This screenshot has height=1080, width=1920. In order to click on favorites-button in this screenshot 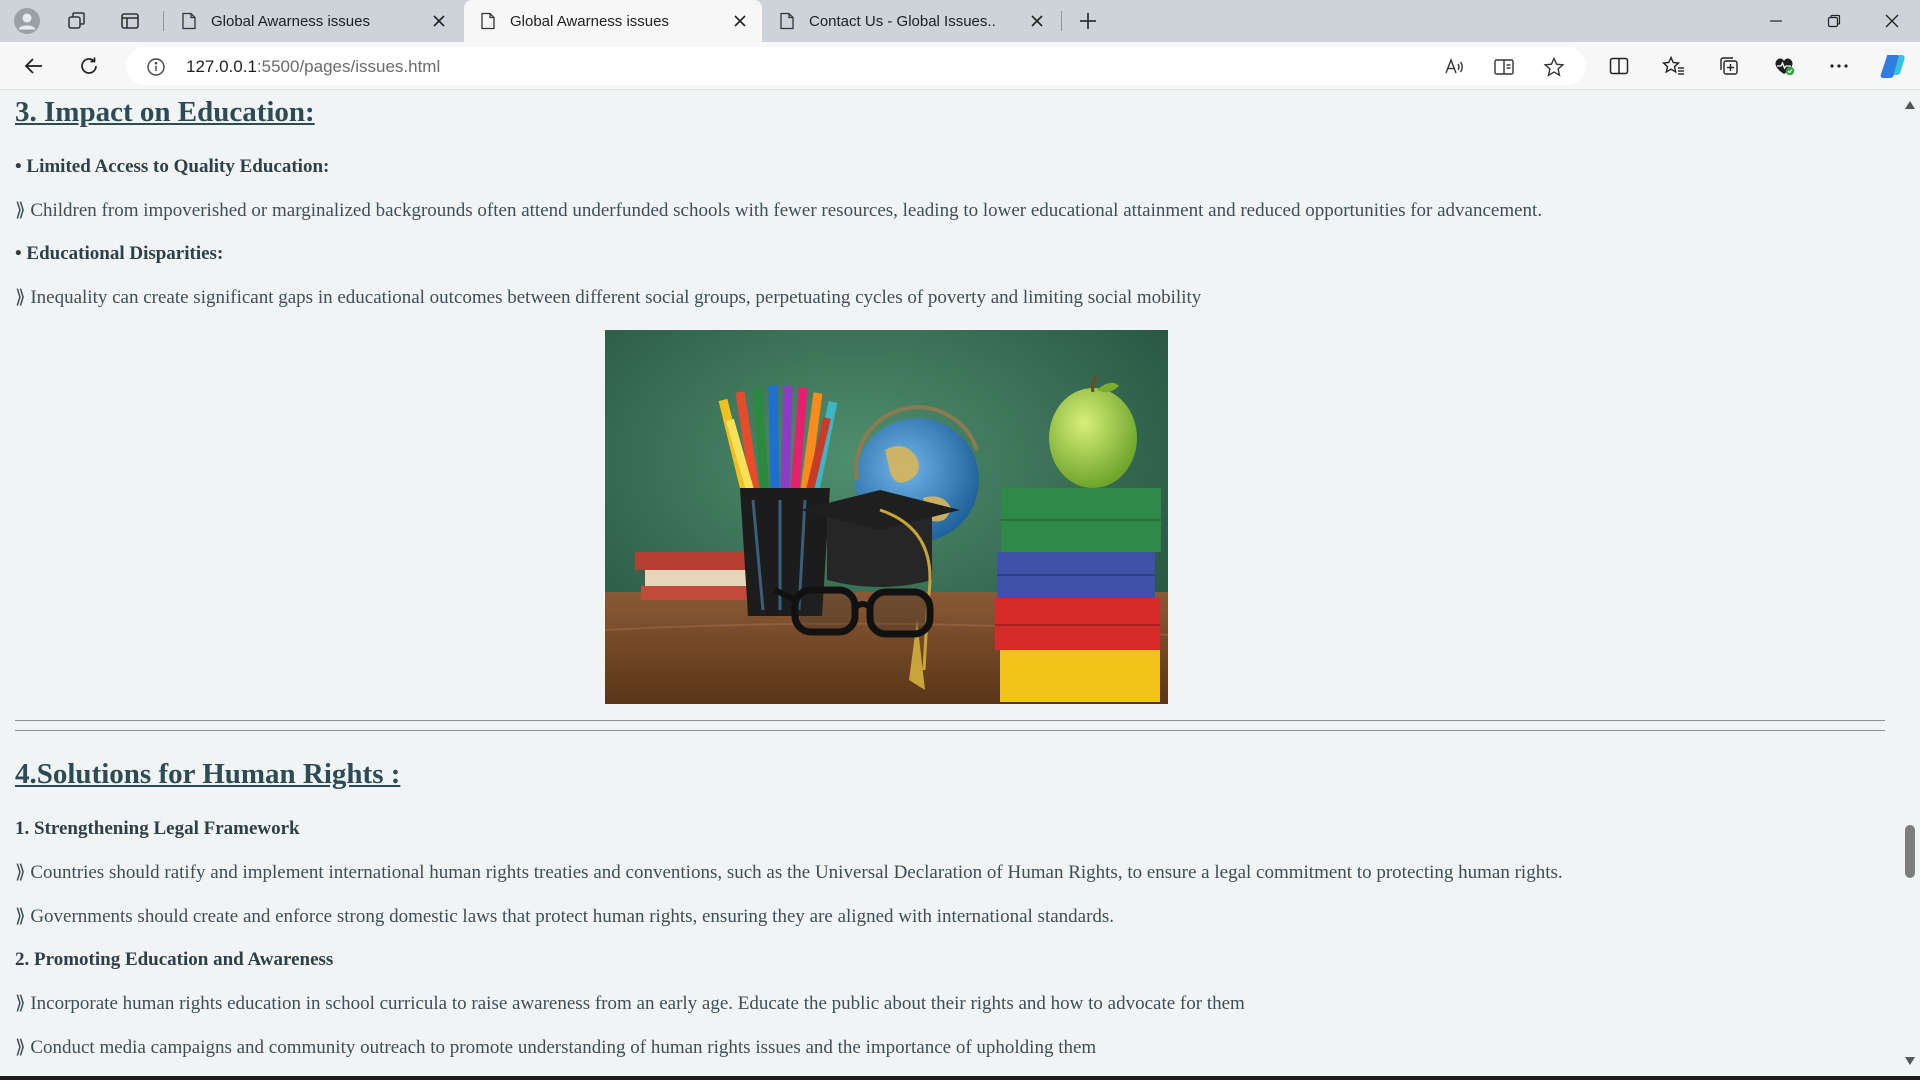, I will do `click(1674, 66)`.